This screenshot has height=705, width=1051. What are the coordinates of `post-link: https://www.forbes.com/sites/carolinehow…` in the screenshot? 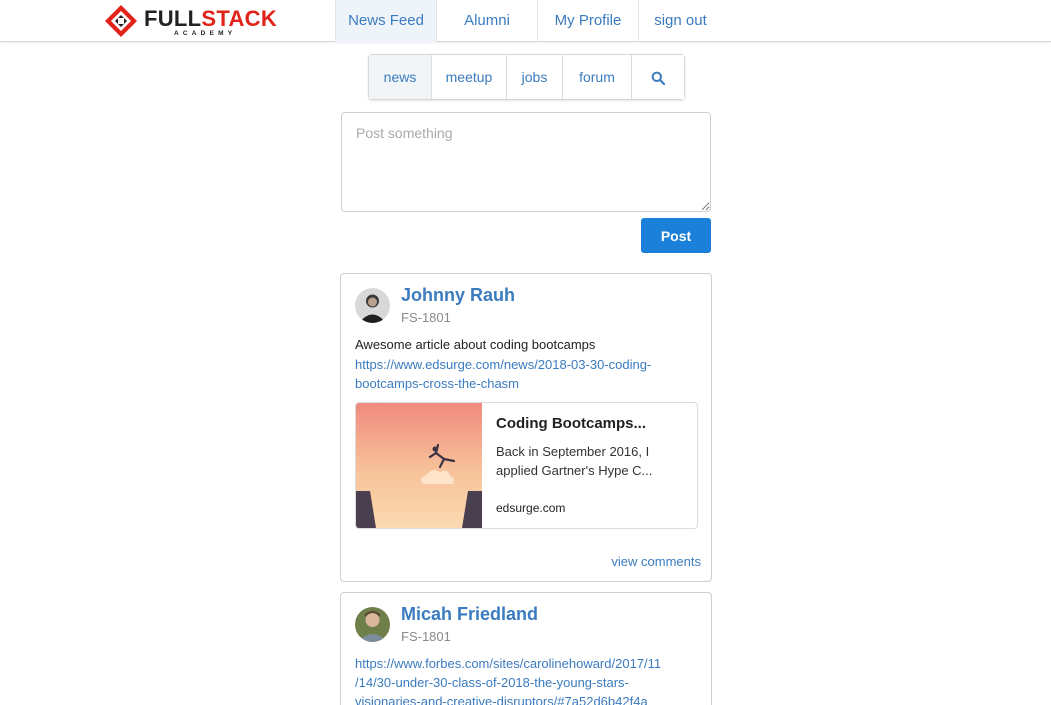 It's located at (525, 679).